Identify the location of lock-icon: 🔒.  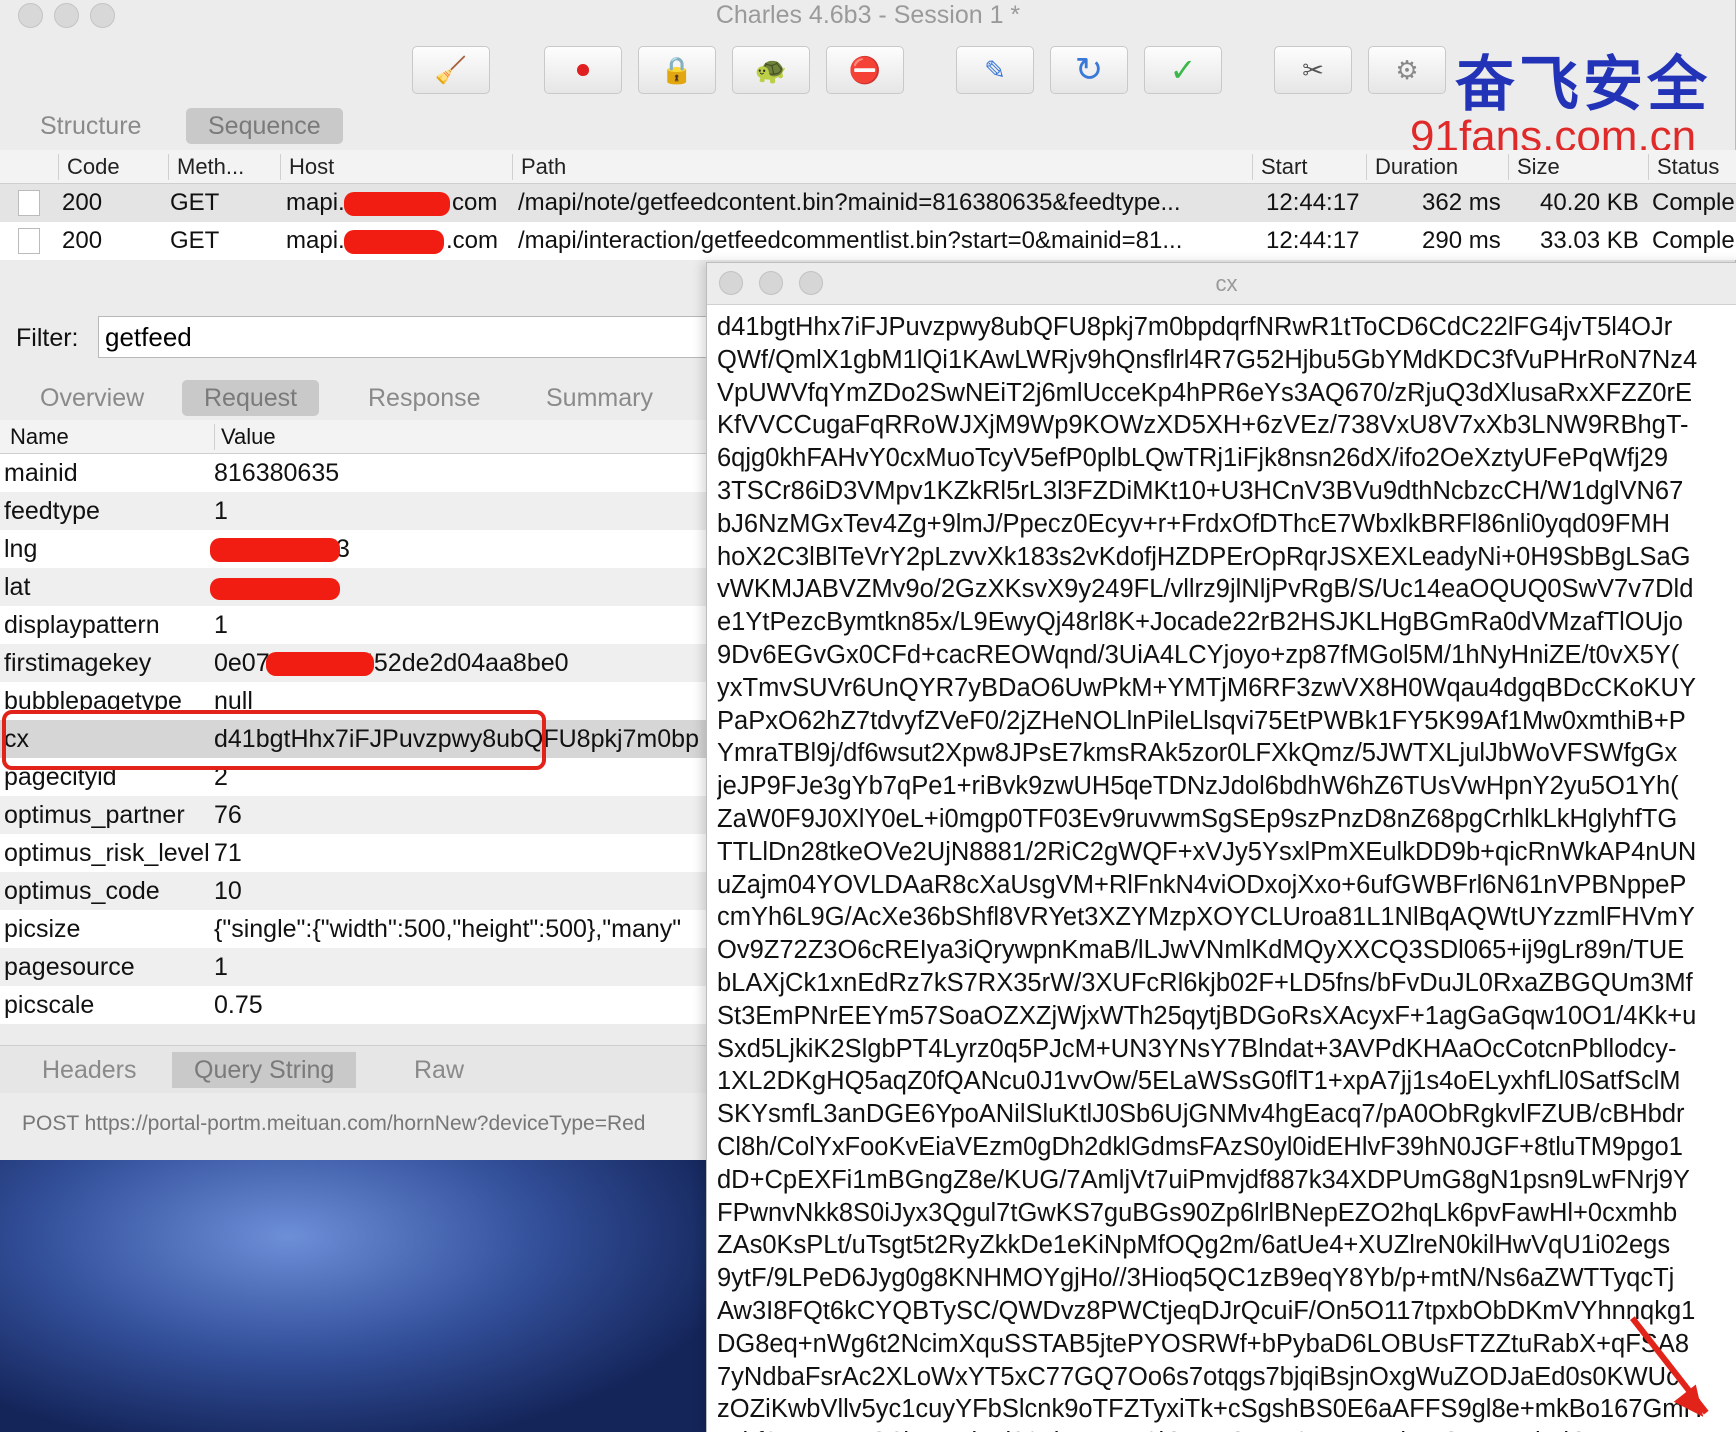
(677, 69).